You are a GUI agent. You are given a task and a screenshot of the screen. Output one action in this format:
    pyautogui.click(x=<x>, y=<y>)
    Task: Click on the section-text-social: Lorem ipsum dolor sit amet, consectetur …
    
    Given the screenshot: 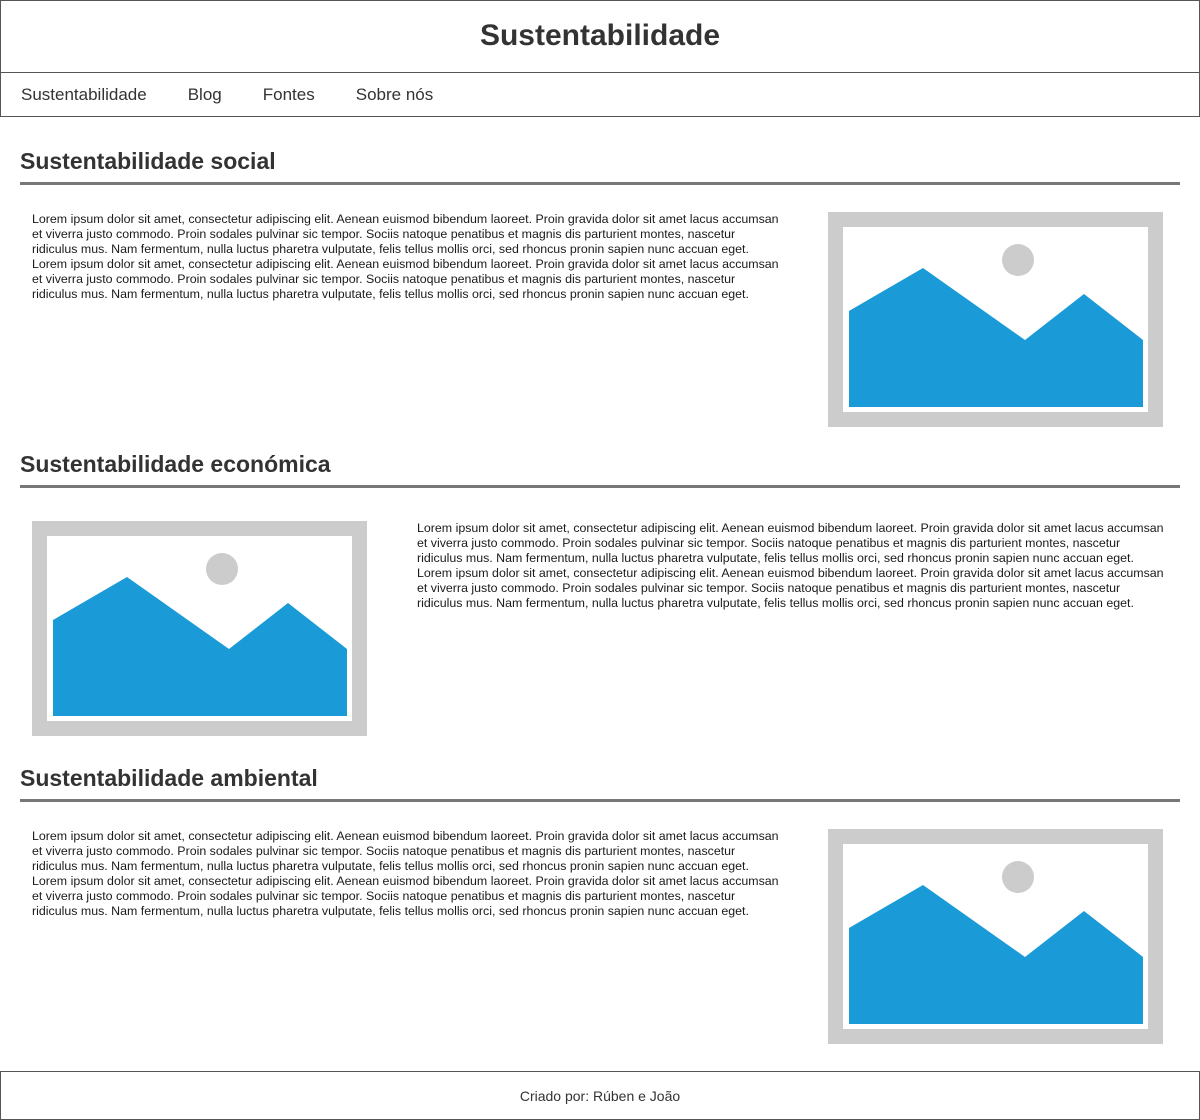 What is the action you would take?
    pyautogui.click(x=405, y=256)
    